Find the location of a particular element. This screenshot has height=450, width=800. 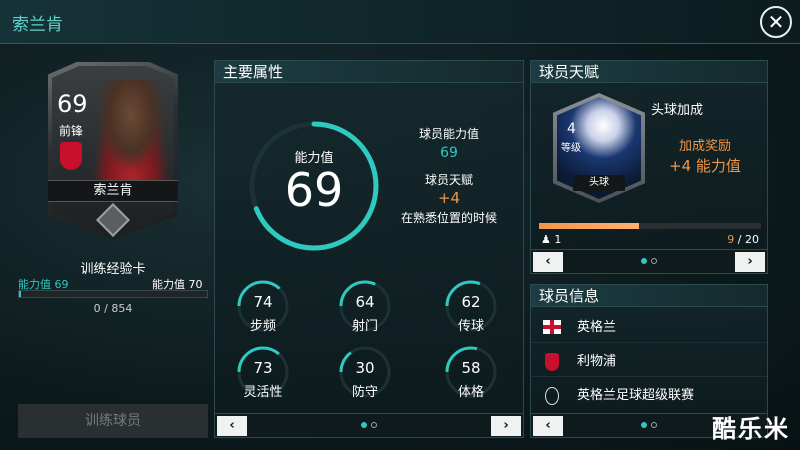

stat-ring: 30 防守 is located at coordinates (365, 373).